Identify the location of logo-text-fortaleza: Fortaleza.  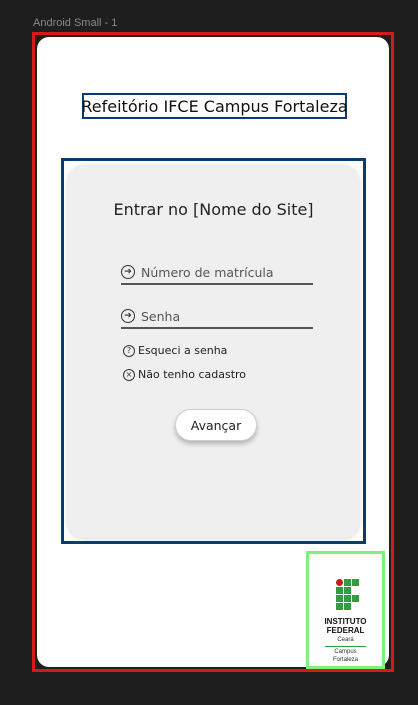
(345, 660).